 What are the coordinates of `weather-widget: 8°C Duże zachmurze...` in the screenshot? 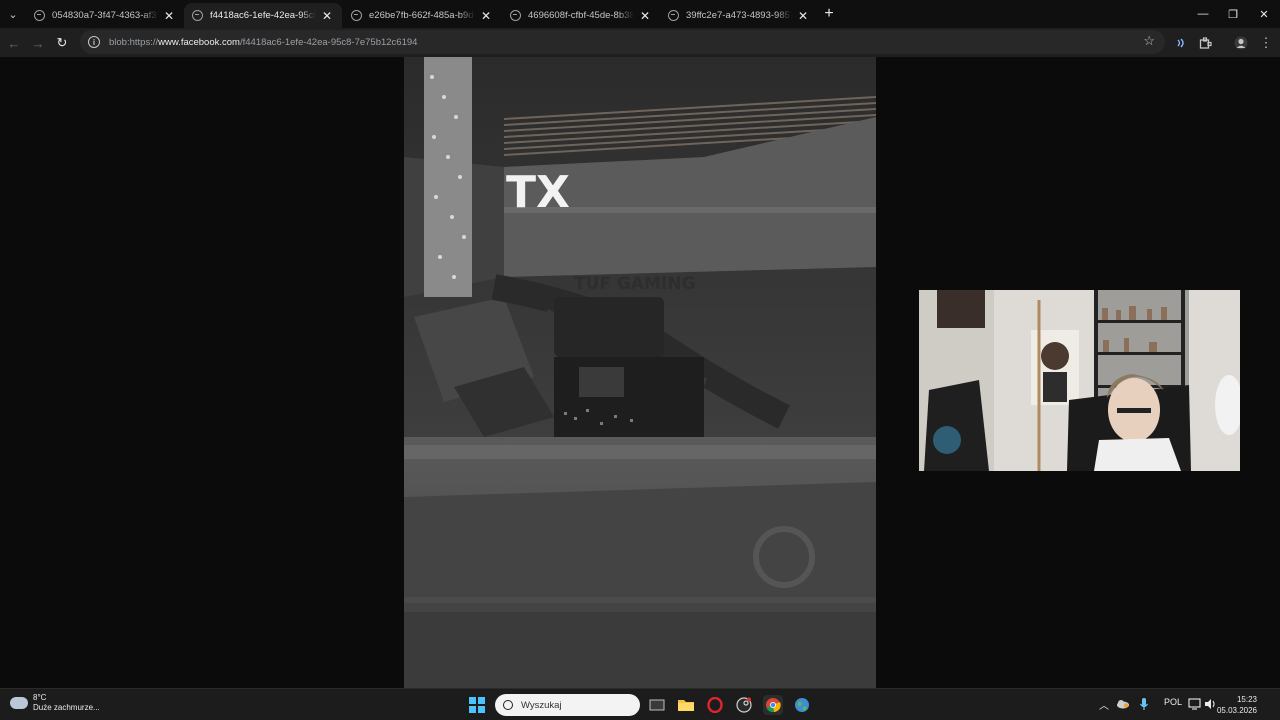 It's located at (55, 703).